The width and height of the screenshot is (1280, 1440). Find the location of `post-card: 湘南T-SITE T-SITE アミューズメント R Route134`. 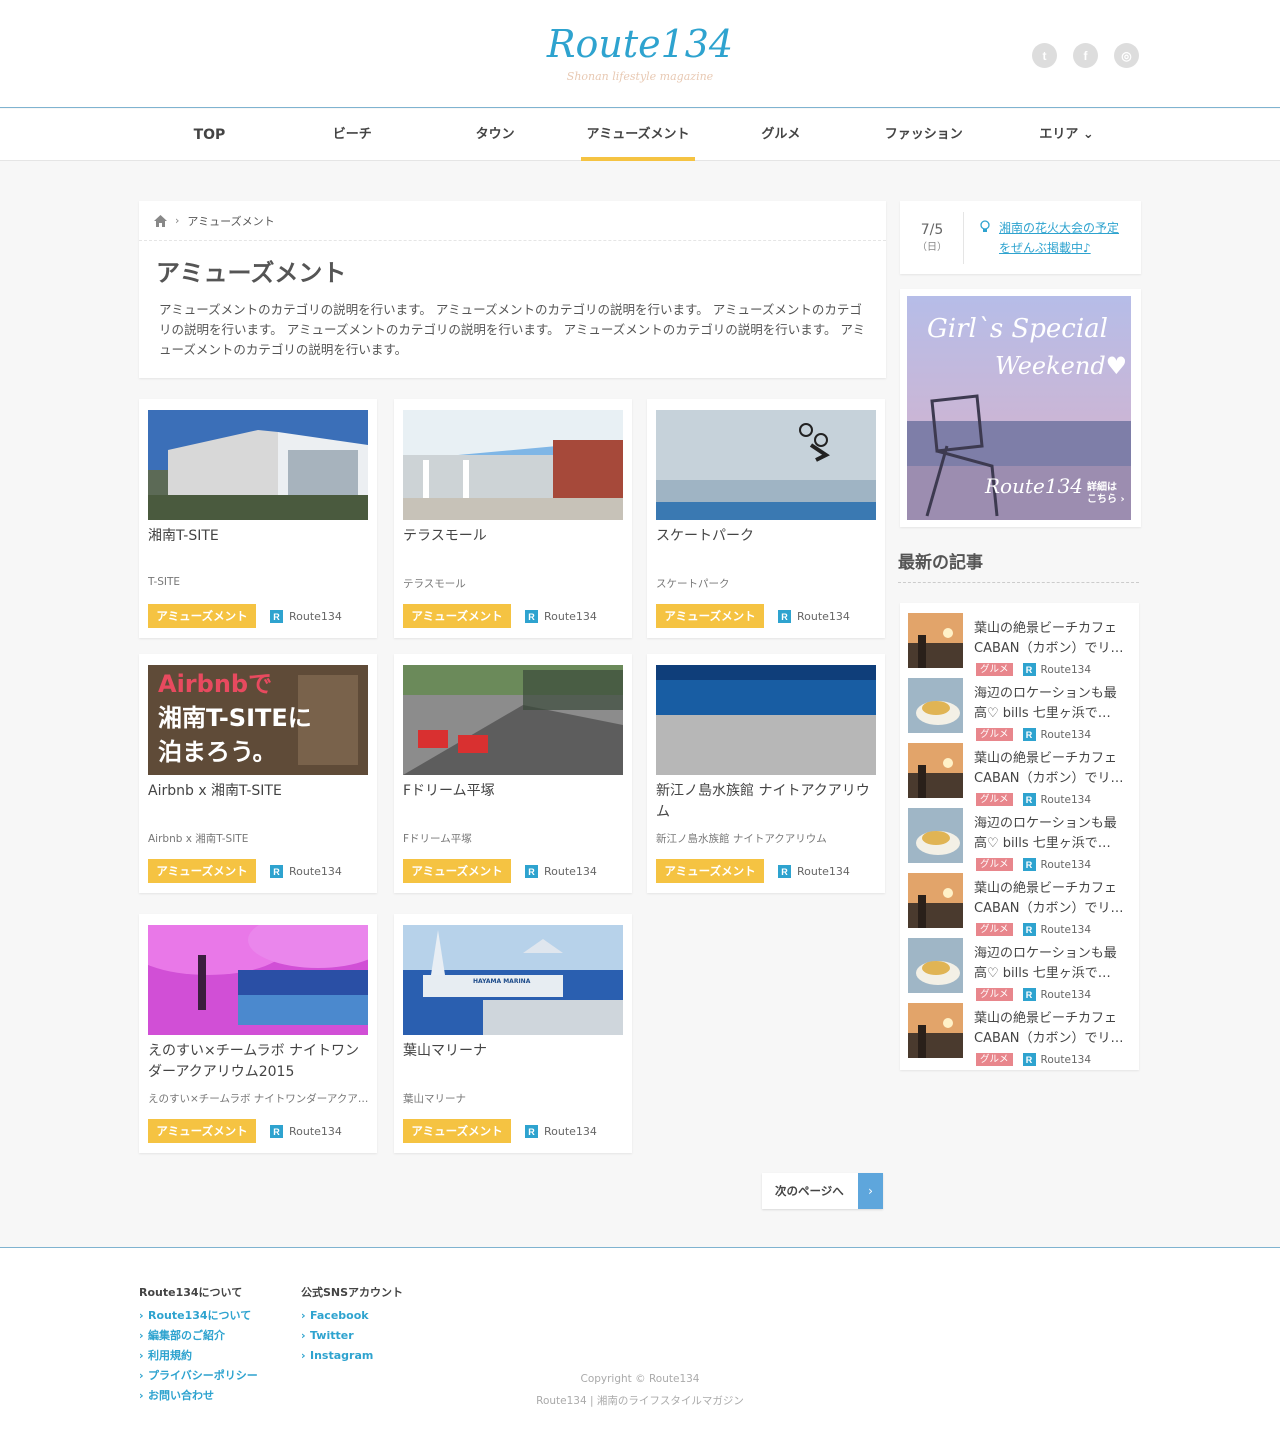

post-card: 湘南T-SITE T-SITE アミューズメント R Route134 is located at coordinates (258, 518).